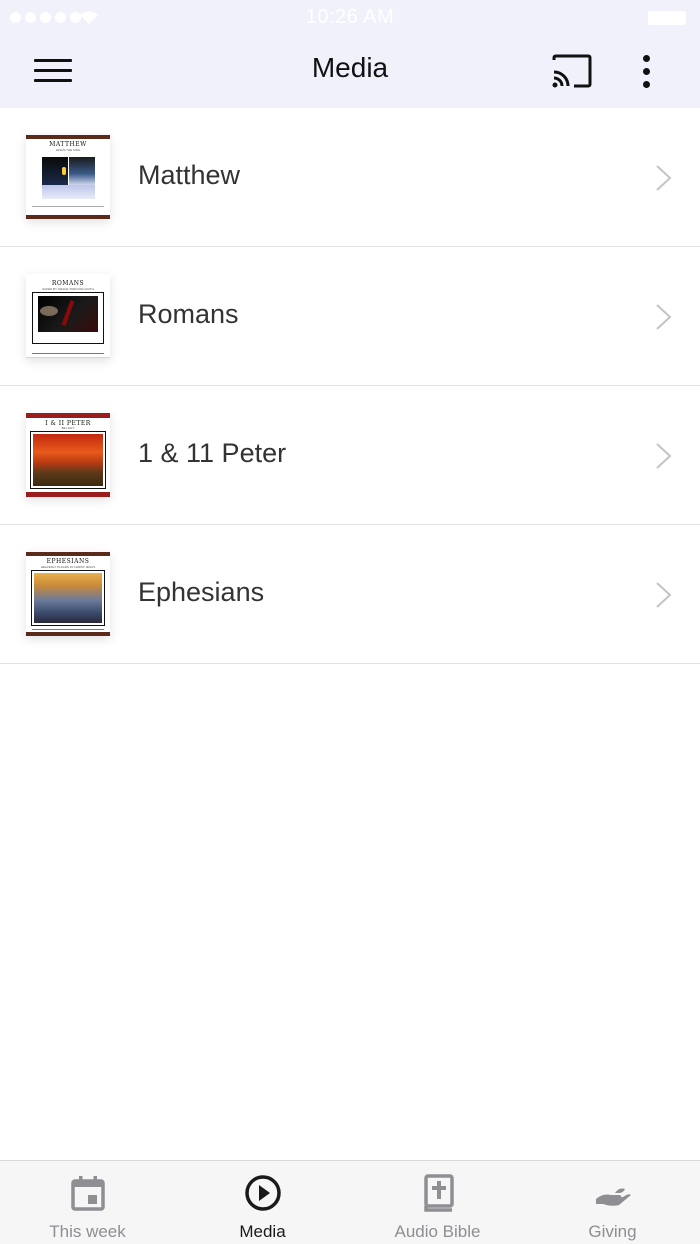 The width and height of the screenshot is (700, 1244). I want to click on tab-media: Media, so click(262, 1202).